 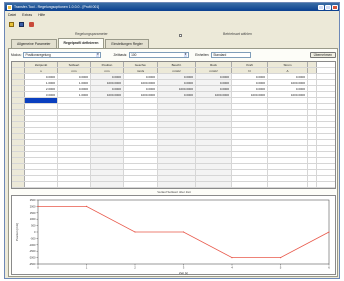 I want to click on maximize-icon, so click(x=328, y=7).